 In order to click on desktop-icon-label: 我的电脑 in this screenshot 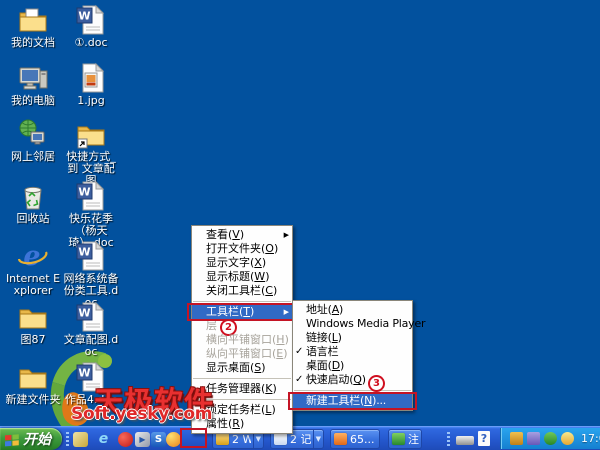, I will do `click(33, 100)`.